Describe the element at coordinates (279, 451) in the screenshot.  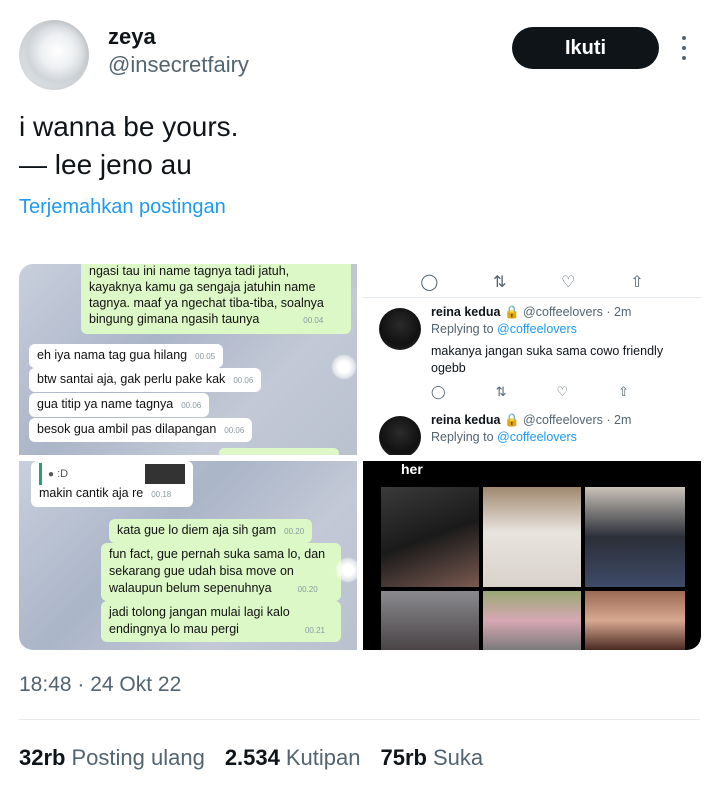
I see `chat-bubble` at that location.